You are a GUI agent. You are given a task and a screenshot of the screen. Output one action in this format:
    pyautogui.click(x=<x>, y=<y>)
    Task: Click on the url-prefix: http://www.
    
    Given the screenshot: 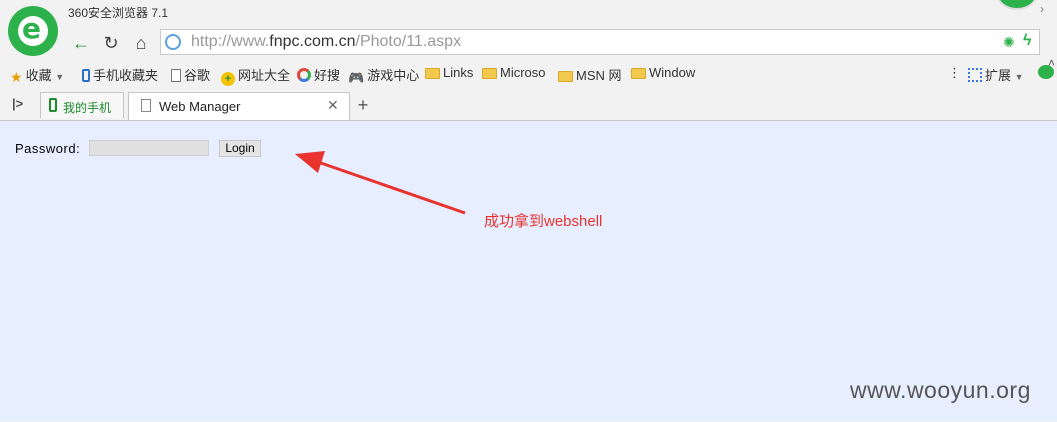 What is the action you would take?
    pyautogui.click(x=230, y=41)
    